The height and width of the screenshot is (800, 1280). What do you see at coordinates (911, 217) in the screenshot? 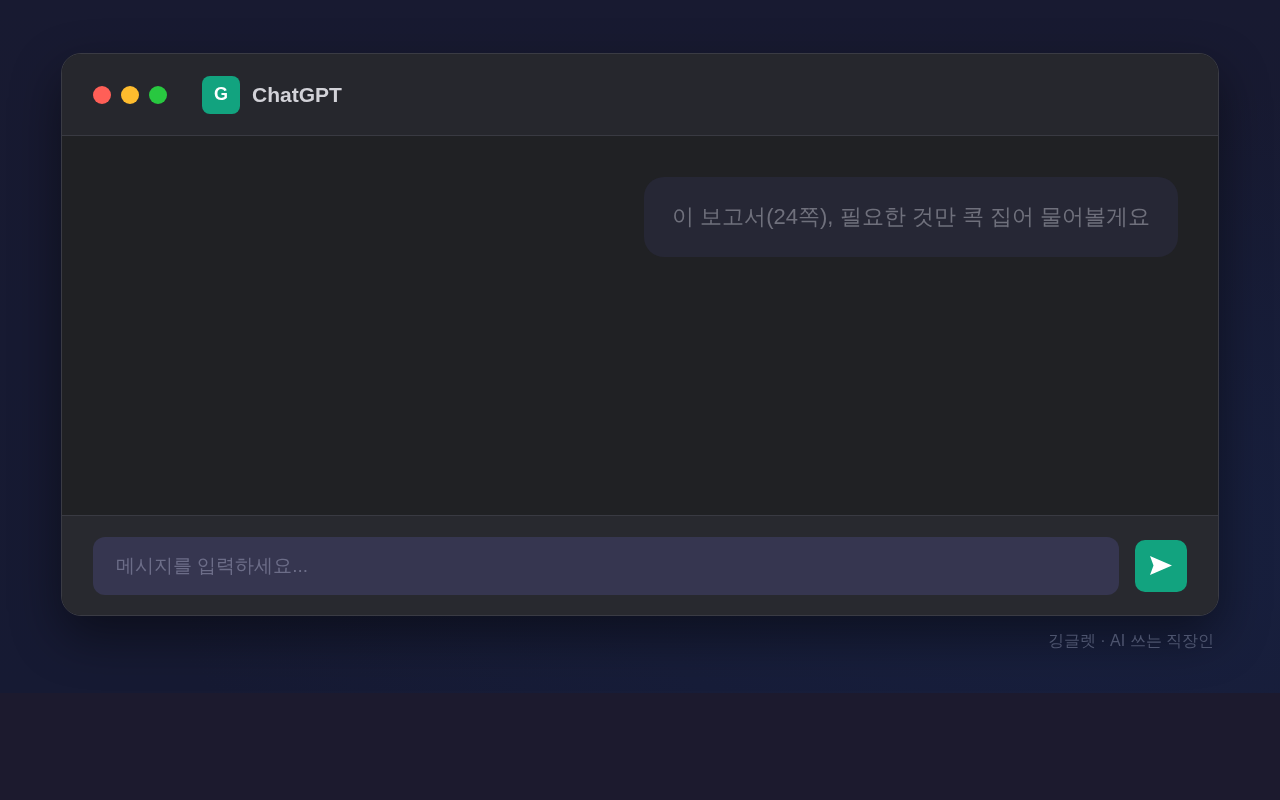
I see `message-bubble: 이 보고서(24쪽), 필요한 것만 콕 집어 물어볼게요` at bounding box center [911, 217].